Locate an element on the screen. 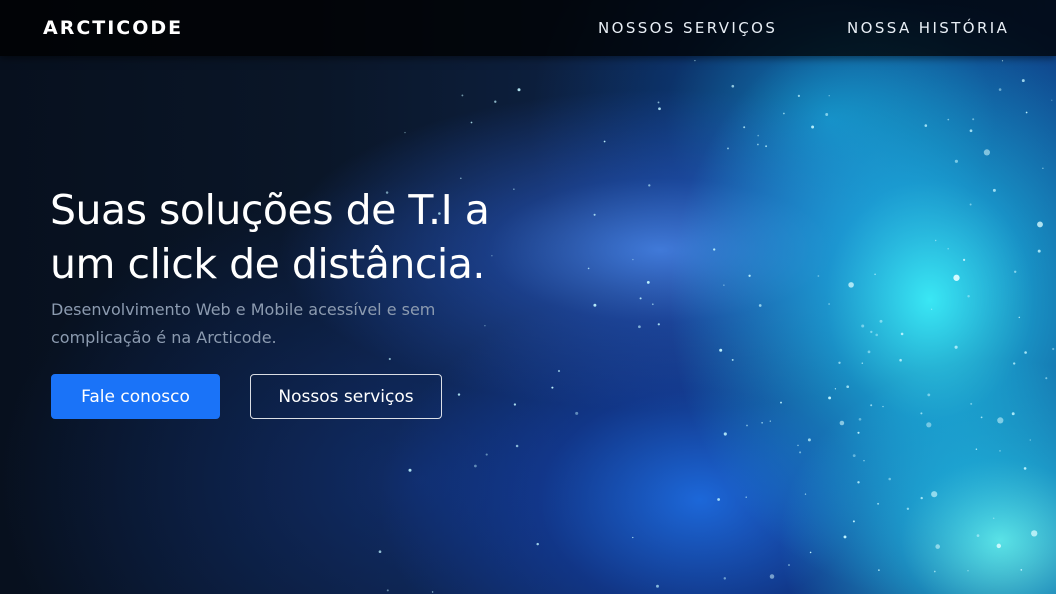  hero-title-line-2: um click de distância. is located at coordinates (267, 264).